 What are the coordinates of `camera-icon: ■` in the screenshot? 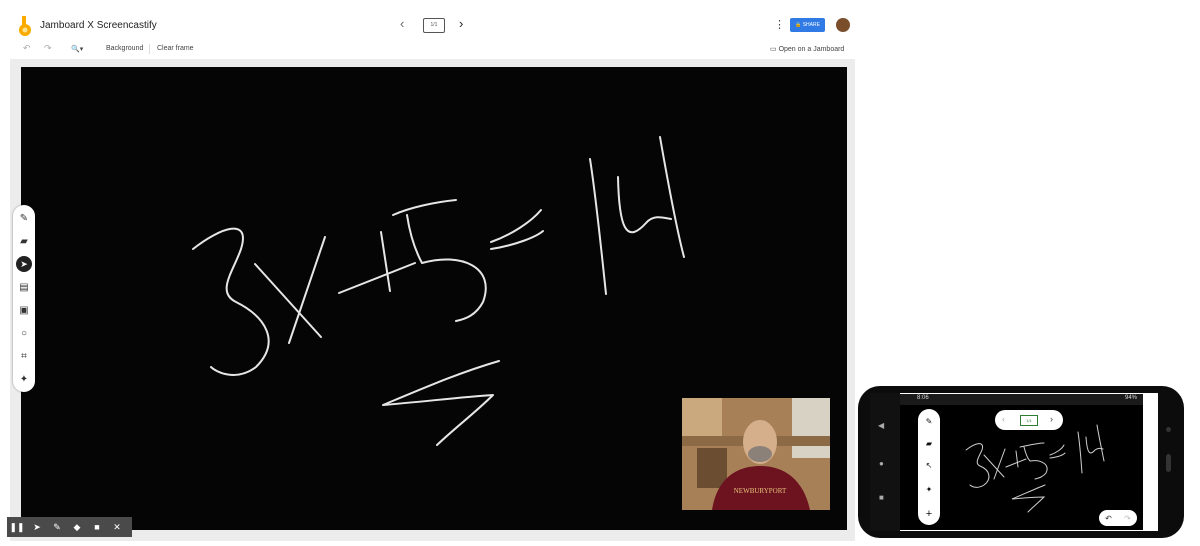 It's located at (97, 527).